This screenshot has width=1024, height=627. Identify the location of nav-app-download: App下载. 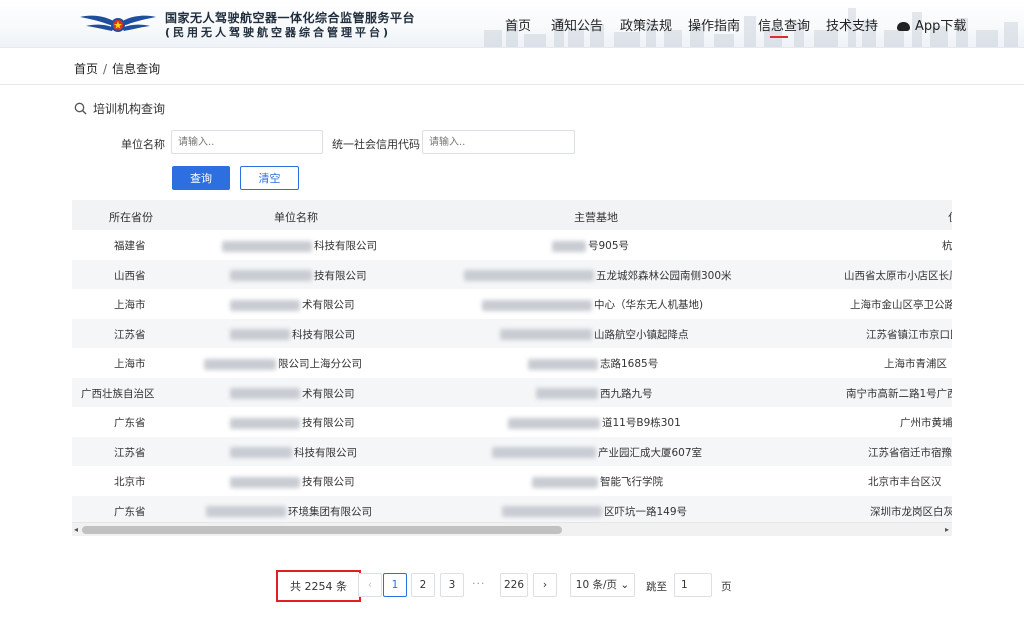
(931, 24).